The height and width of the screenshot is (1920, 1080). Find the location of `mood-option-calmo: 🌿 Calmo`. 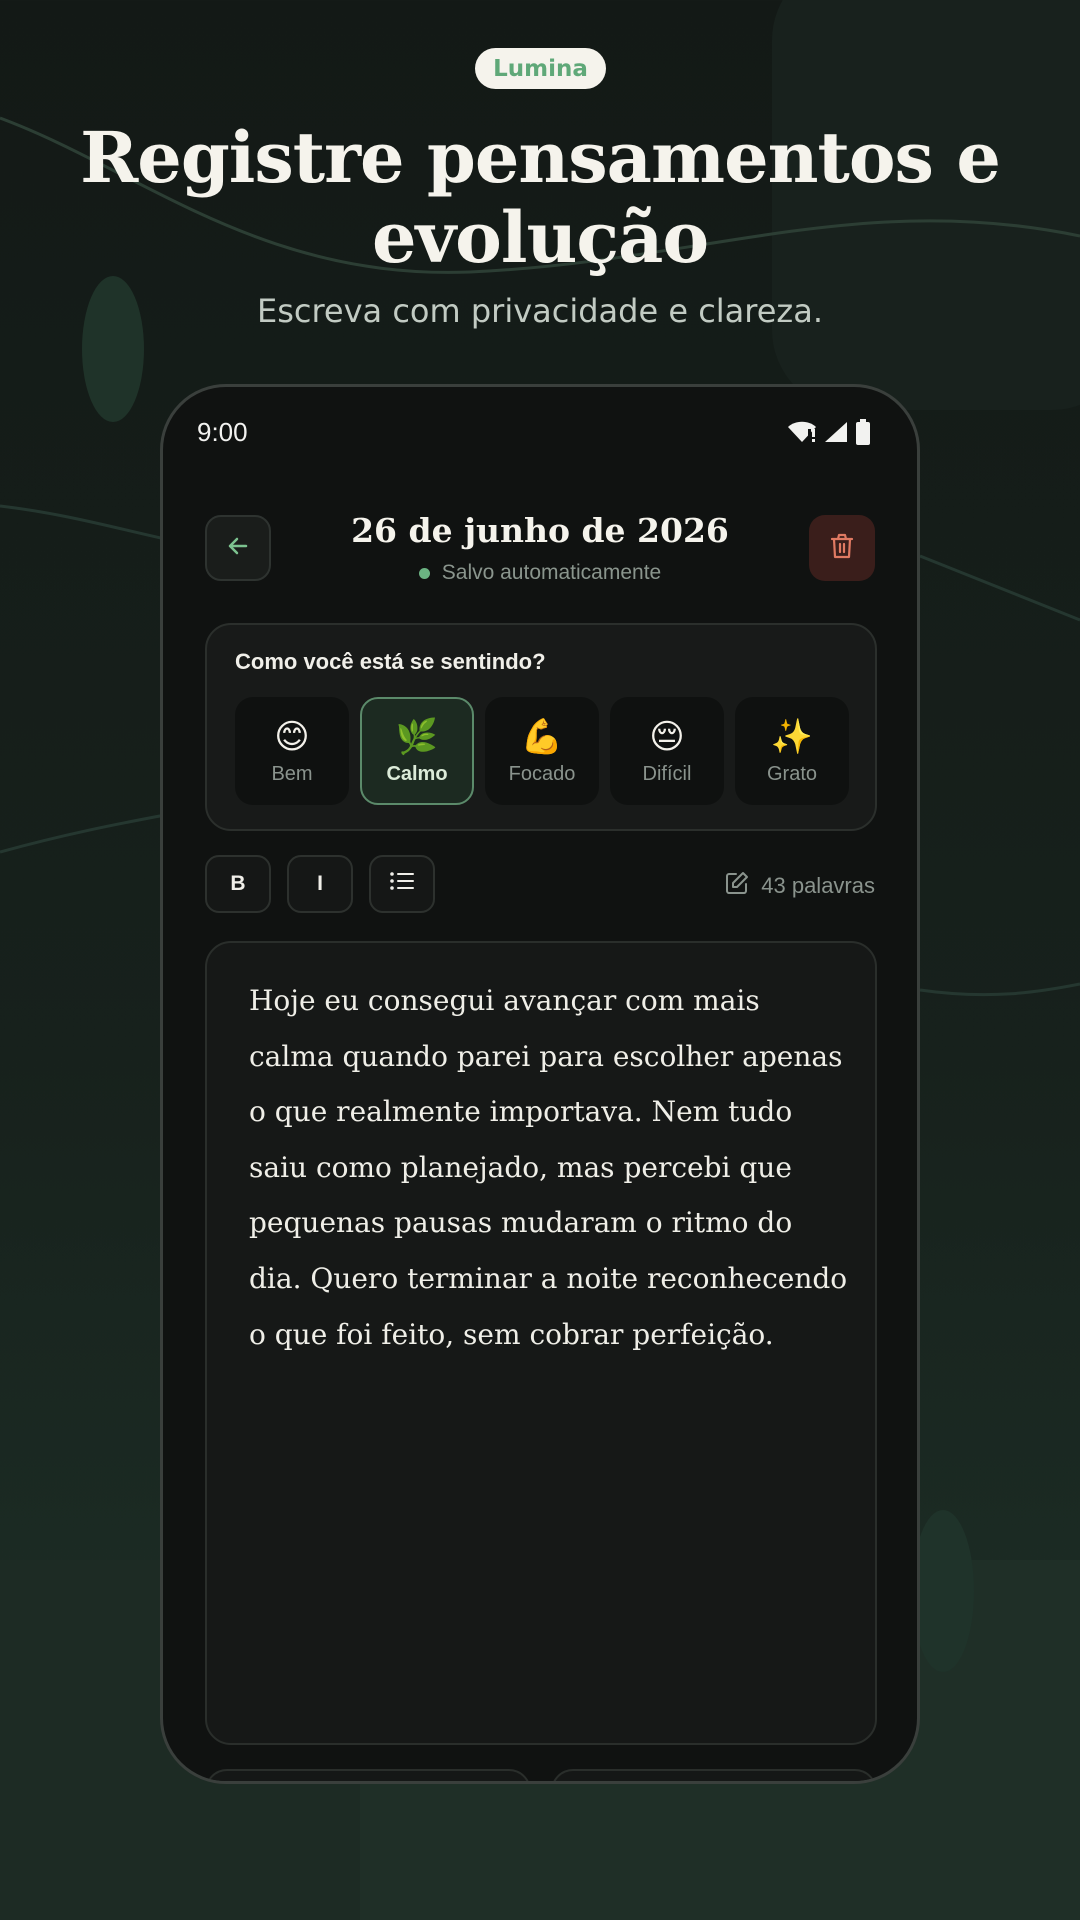

mood-option-calmo: 🌿 Calmo is located at coordinates (417, 751).